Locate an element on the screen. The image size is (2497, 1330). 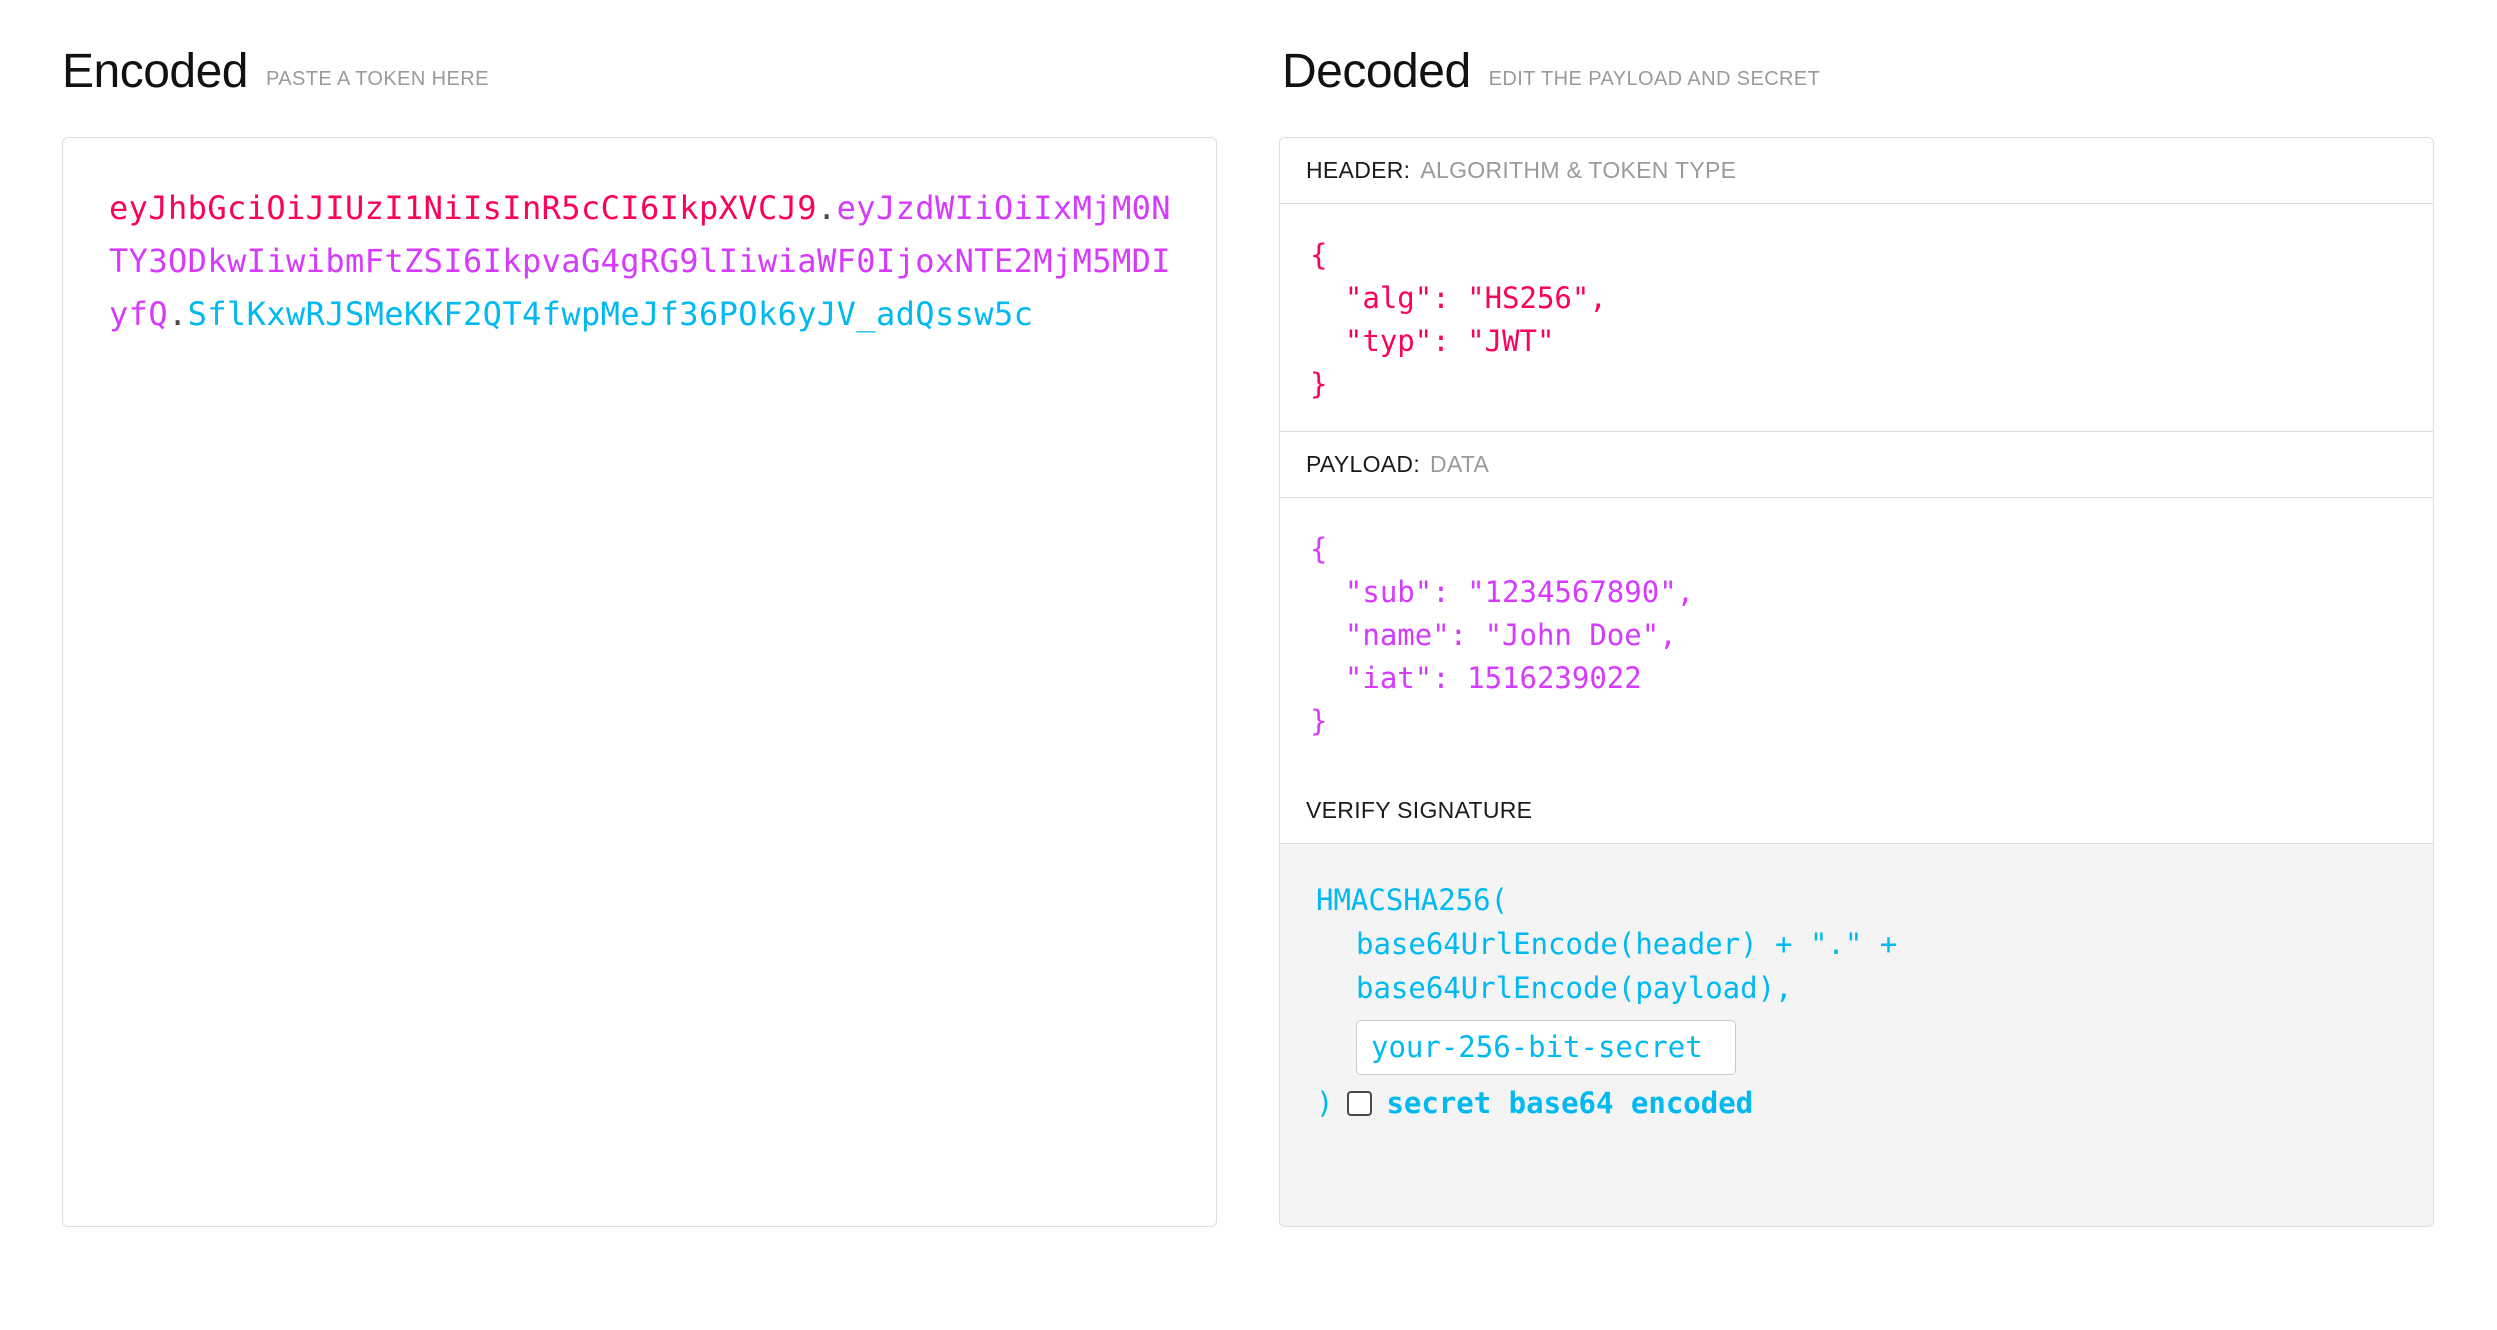
payload-section-label: PAYLOAD: DATA is located at coordinates (1856, 465).